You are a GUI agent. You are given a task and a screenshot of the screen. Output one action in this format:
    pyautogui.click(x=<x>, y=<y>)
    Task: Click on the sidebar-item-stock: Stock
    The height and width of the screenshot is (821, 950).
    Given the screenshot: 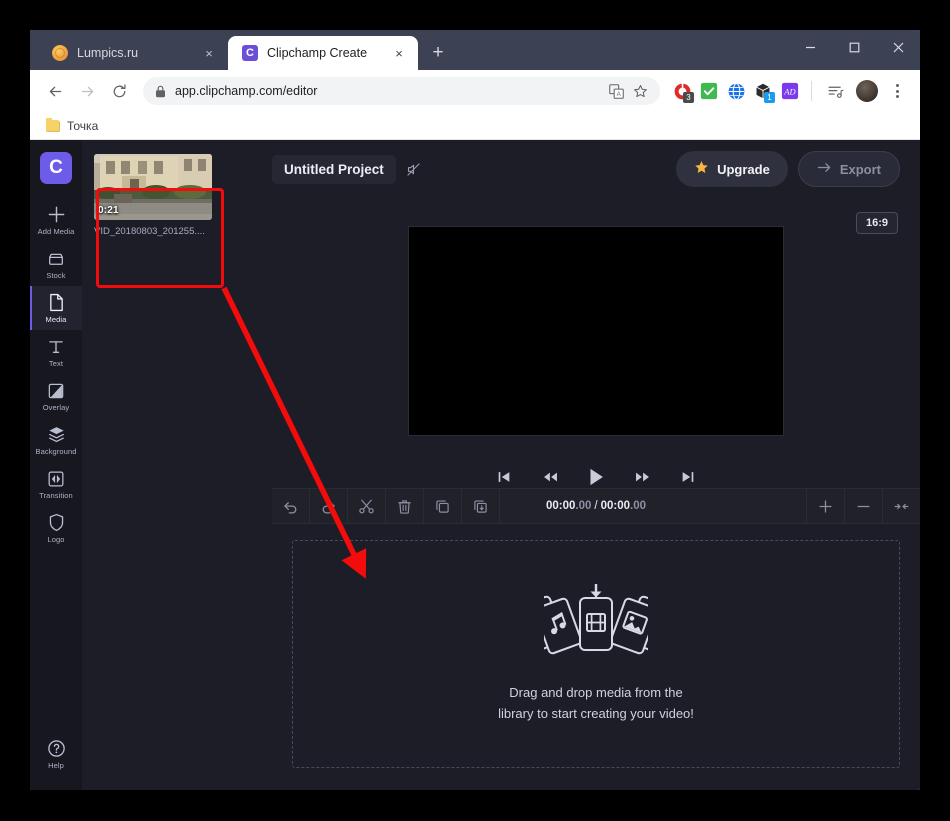 What is the action you would take?
    pyautogui.click(x=56, y=264)
    